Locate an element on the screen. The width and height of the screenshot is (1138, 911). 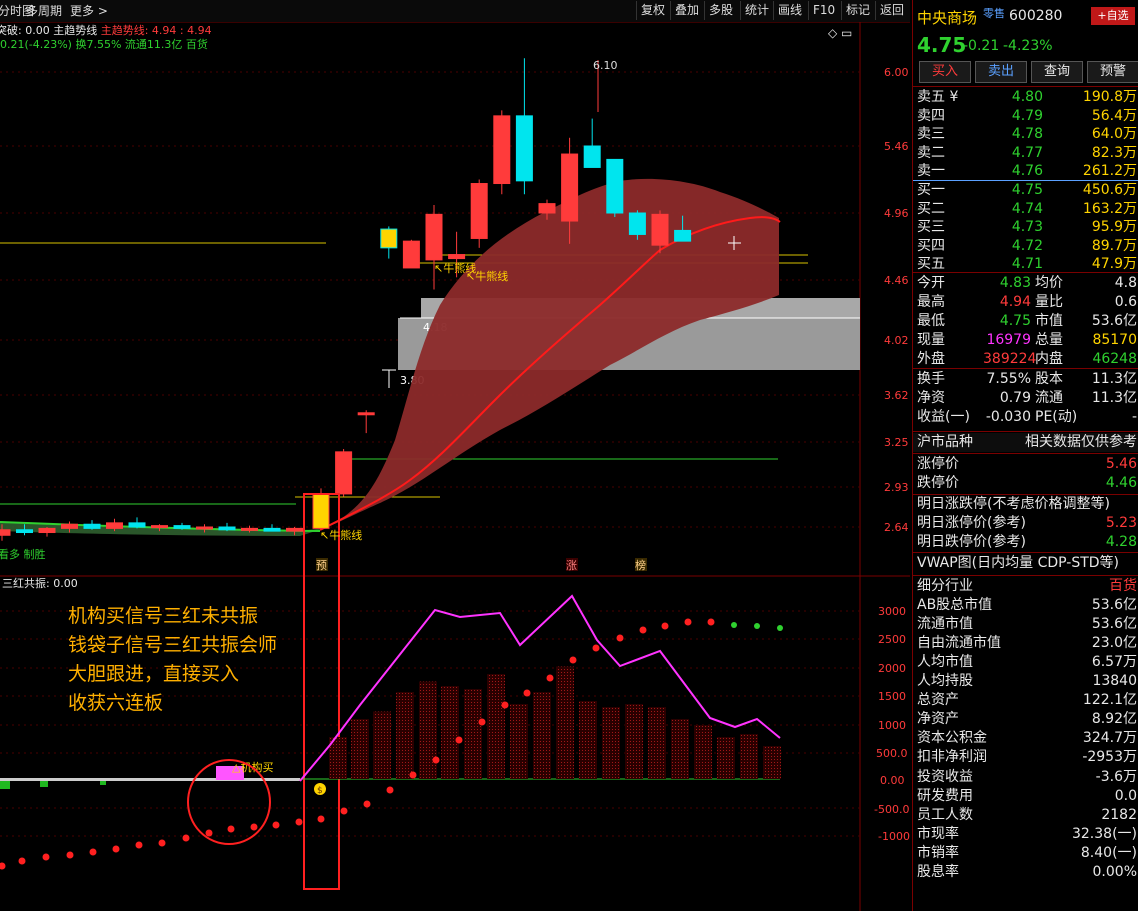
toolbar-f10-button: F10 is located at coordinates (823, 10).